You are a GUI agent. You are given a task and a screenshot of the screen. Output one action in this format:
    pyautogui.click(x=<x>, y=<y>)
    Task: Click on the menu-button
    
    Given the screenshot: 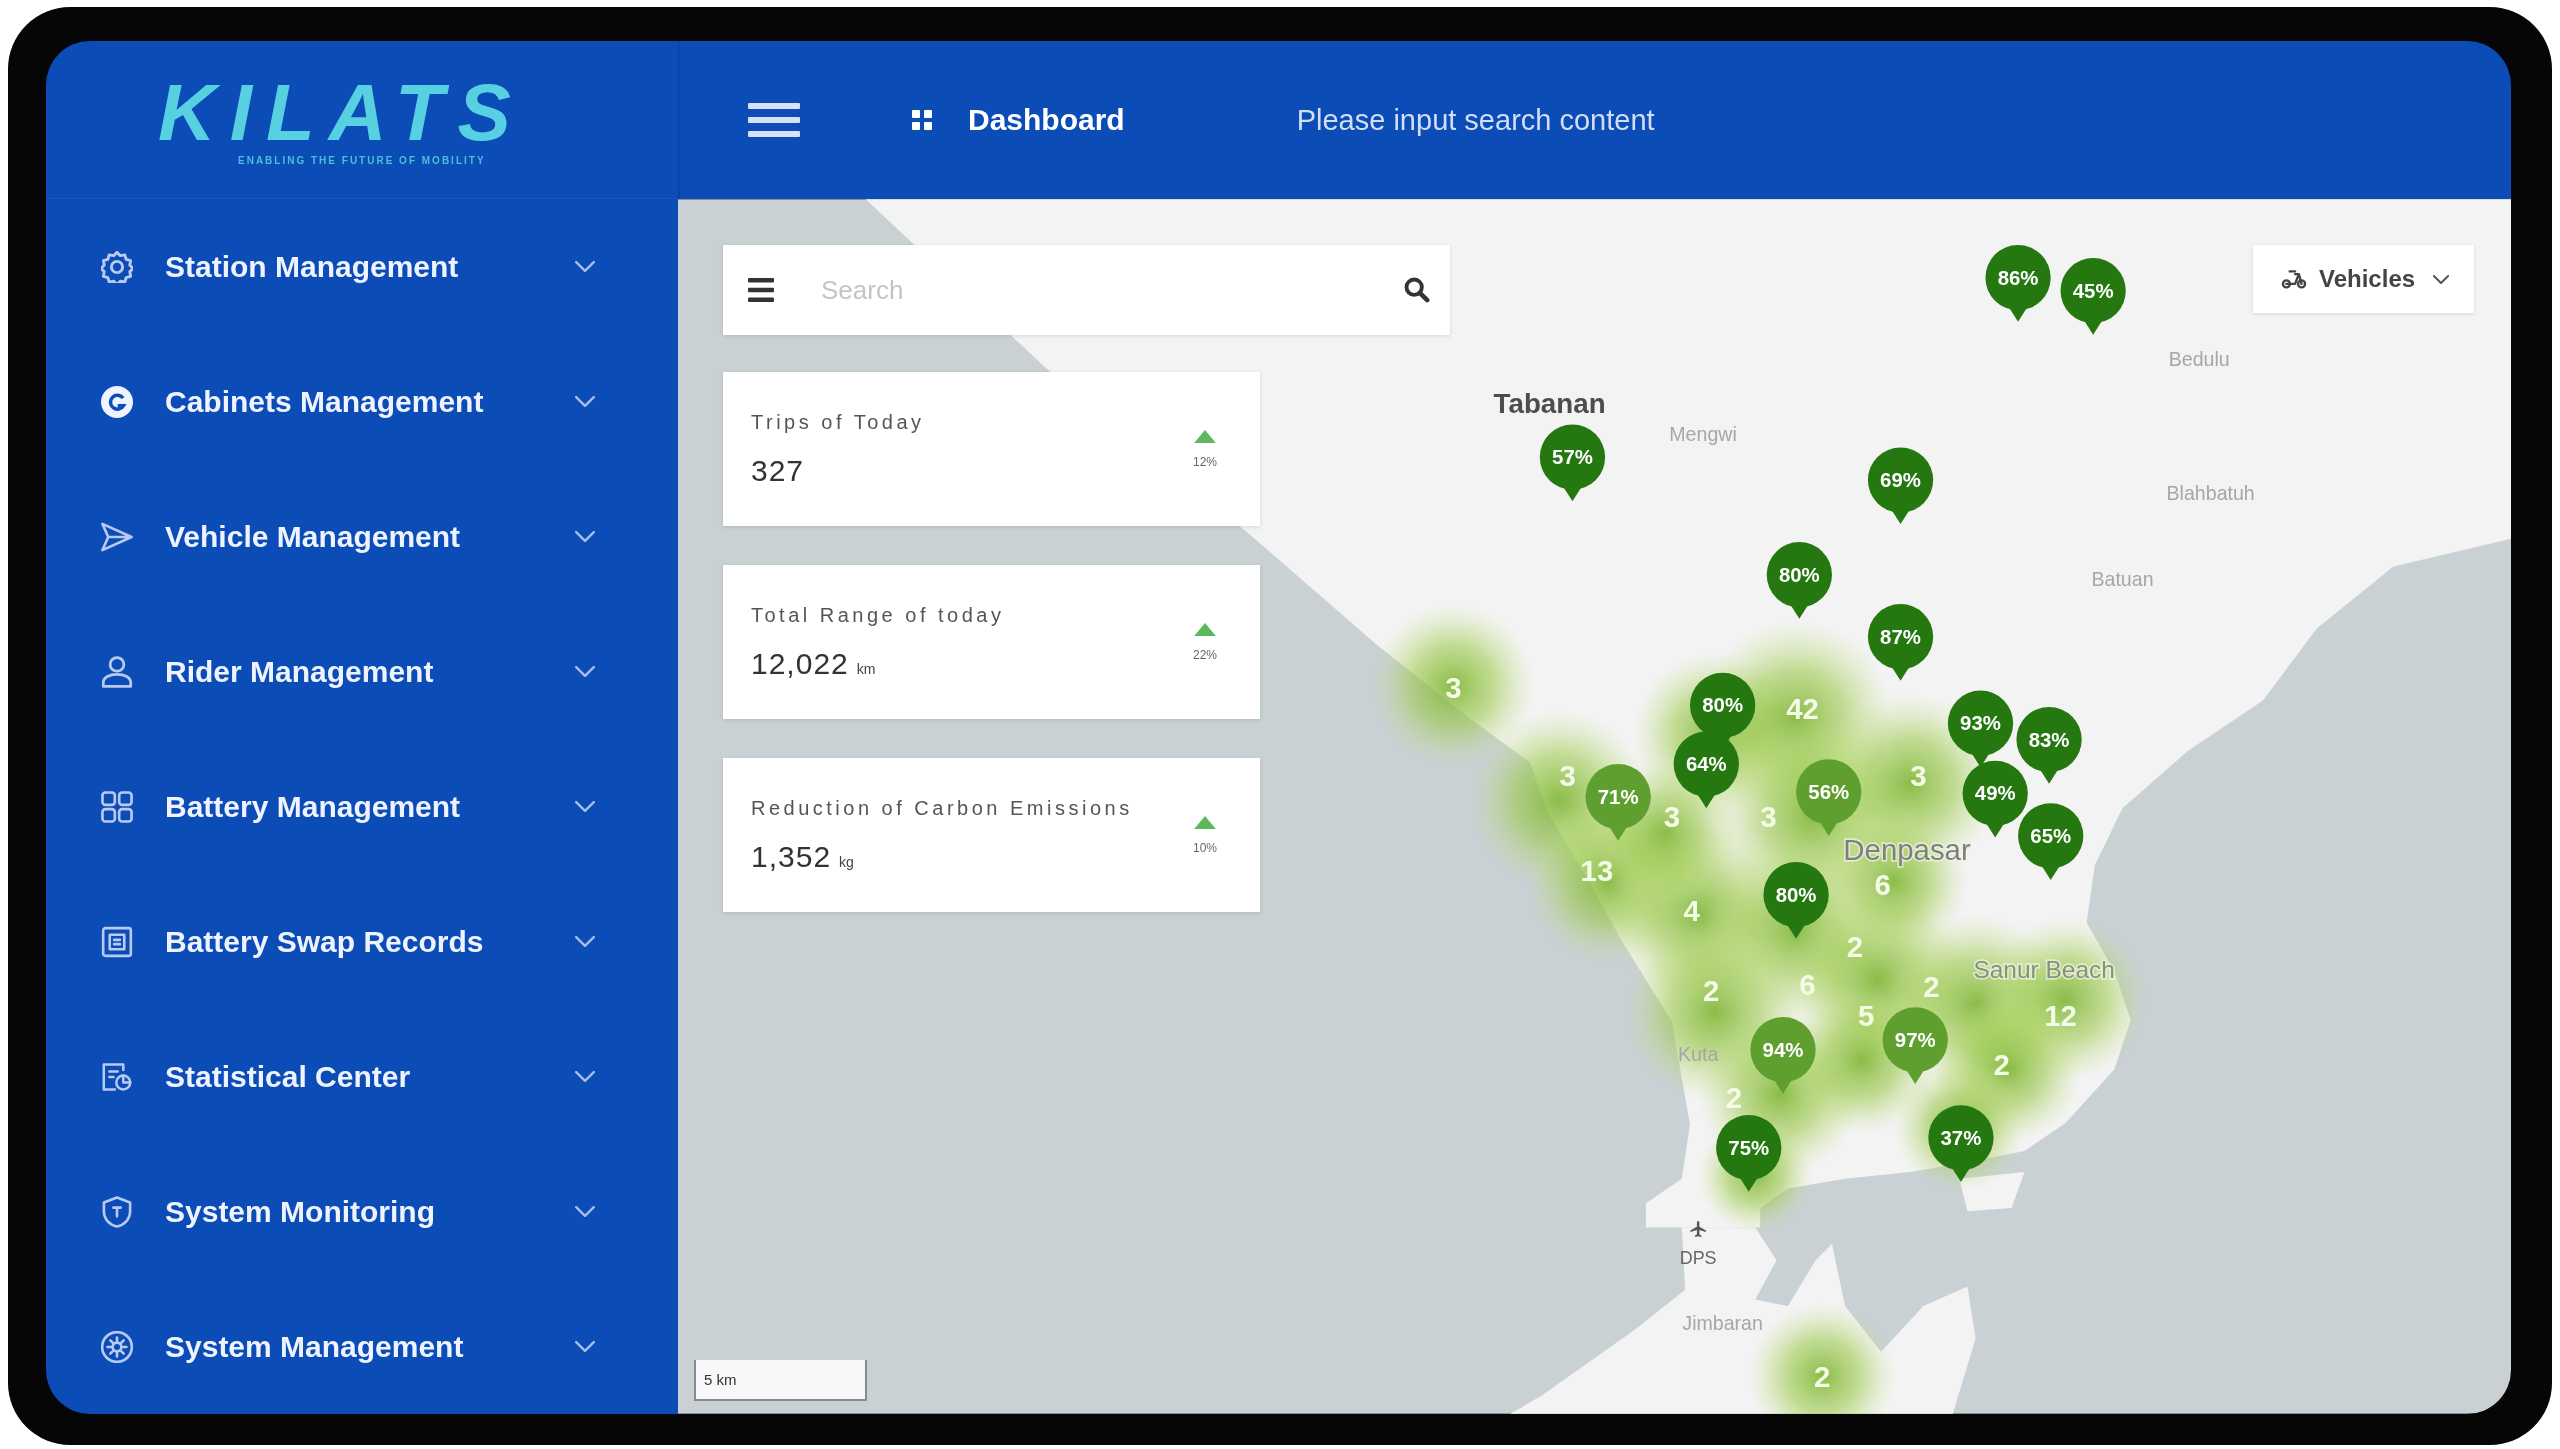 What is the action you would take?
    pyautogui.click(x=774, y=120)
    